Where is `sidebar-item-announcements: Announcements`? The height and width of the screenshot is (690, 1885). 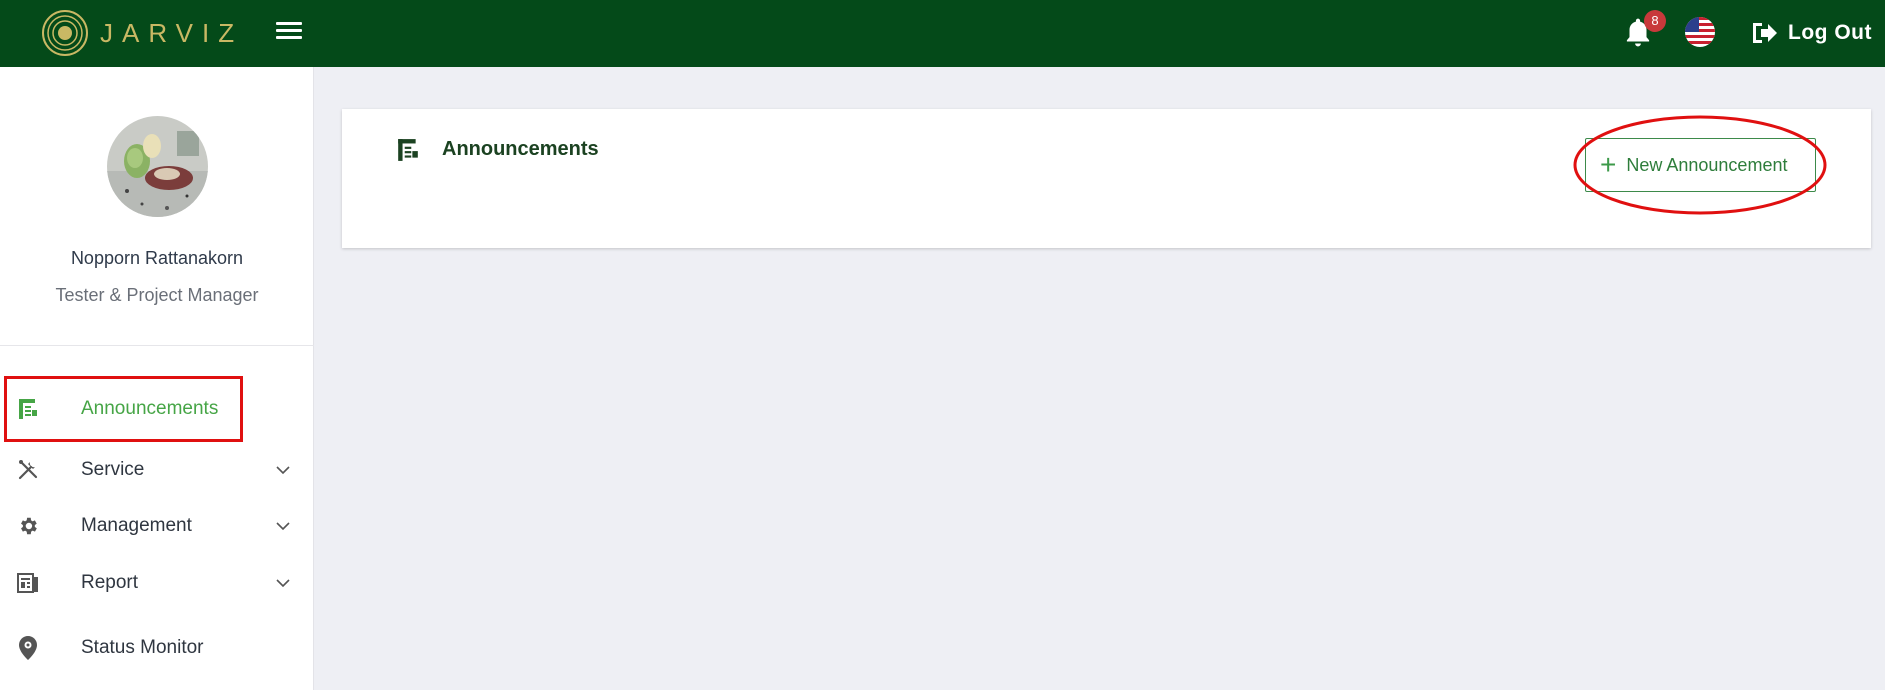 sidebar-item-announcements: Announcements is located at coordinates (157, 409).